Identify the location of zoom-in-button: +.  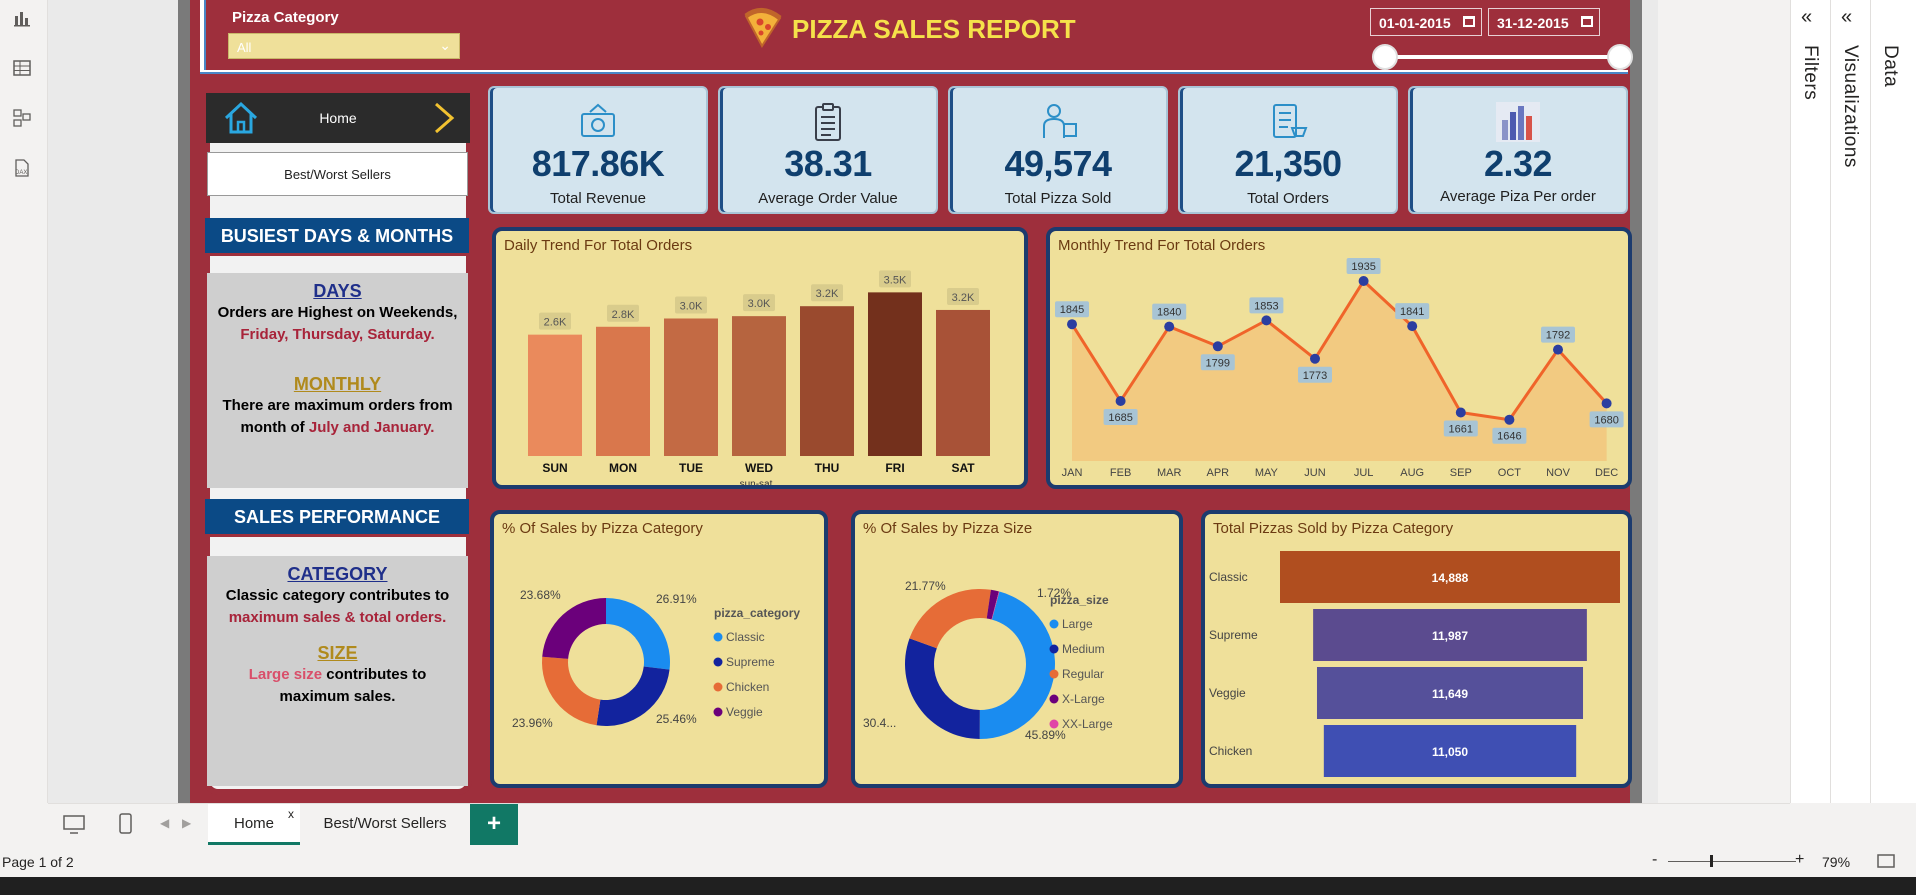
(1799, 860).